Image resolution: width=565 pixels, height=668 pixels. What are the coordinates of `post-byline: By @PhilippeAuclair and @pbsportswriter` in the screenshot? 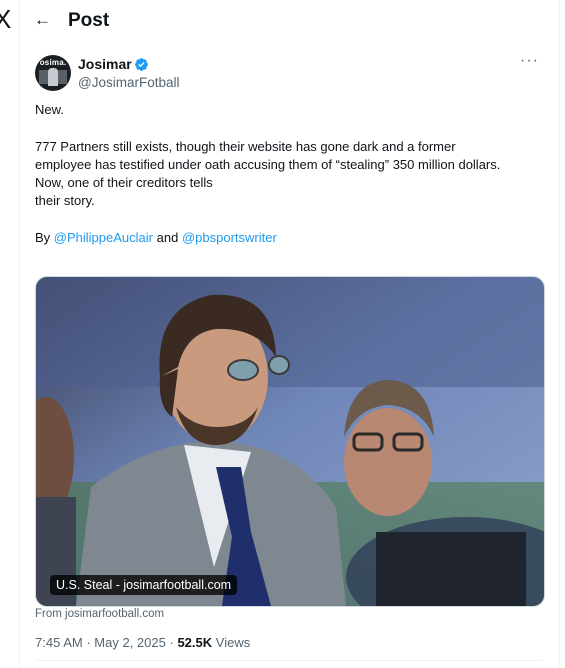 It's located at (291, 238).